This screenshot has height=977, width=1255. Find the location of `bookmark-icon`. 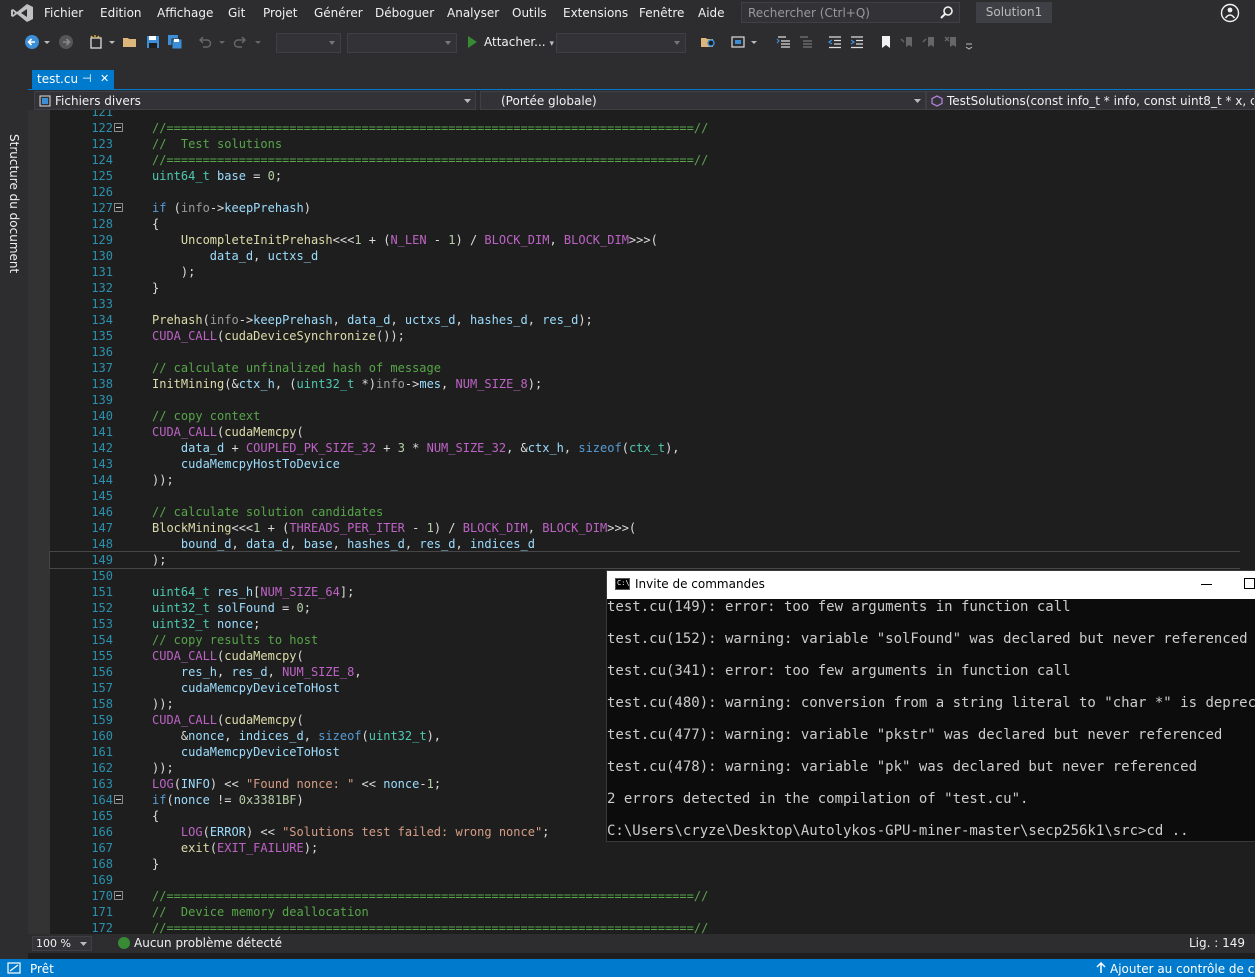

bookmark-icon is located at coordinates (886, 42).